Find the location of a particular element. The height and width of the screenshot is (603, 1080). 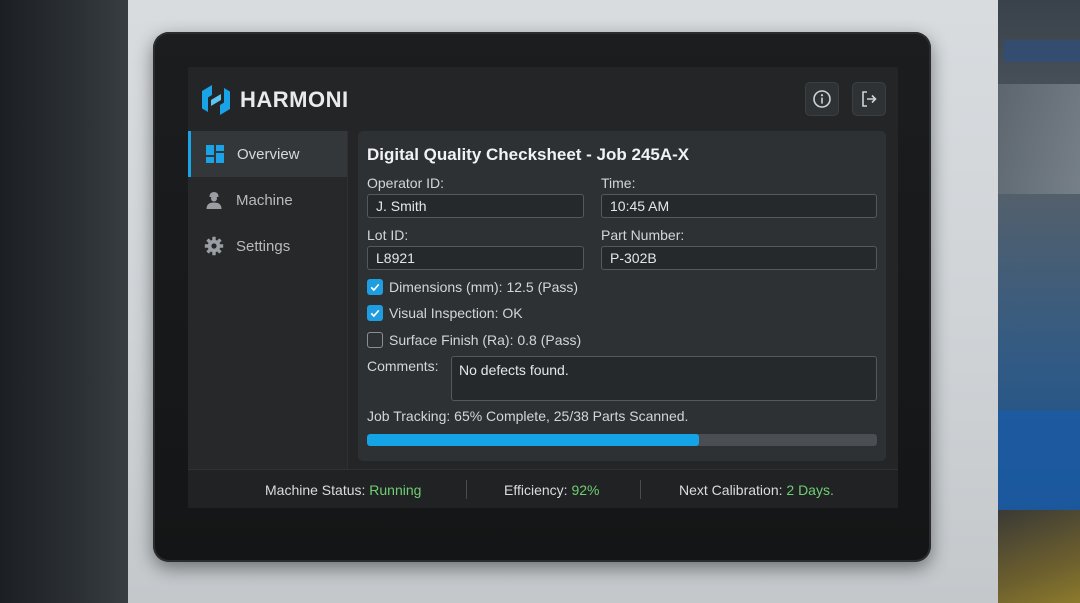

calibration-status: Next Calibration: 2 Days. is located at coordinates (756, 490).